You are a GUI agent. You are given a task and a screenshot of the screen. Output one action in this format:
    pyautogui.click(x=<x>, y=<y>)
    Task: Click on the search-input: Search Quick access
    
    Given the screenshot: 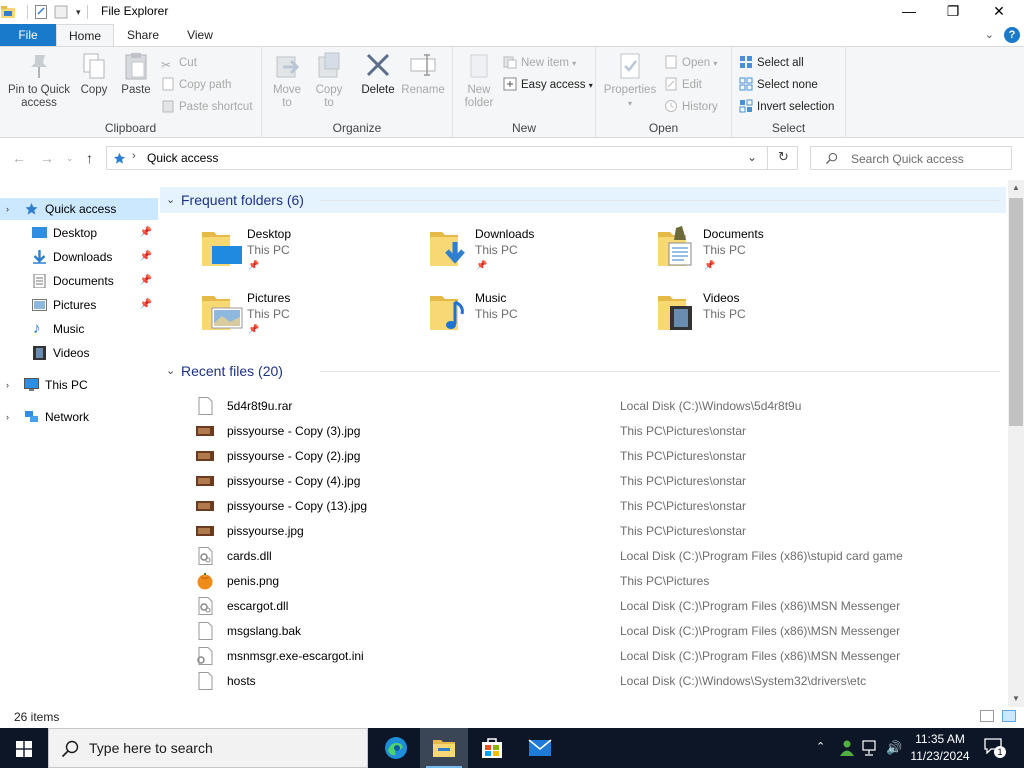 What is the action you would take?
    pyautogui.click(x=911, y=158)
    